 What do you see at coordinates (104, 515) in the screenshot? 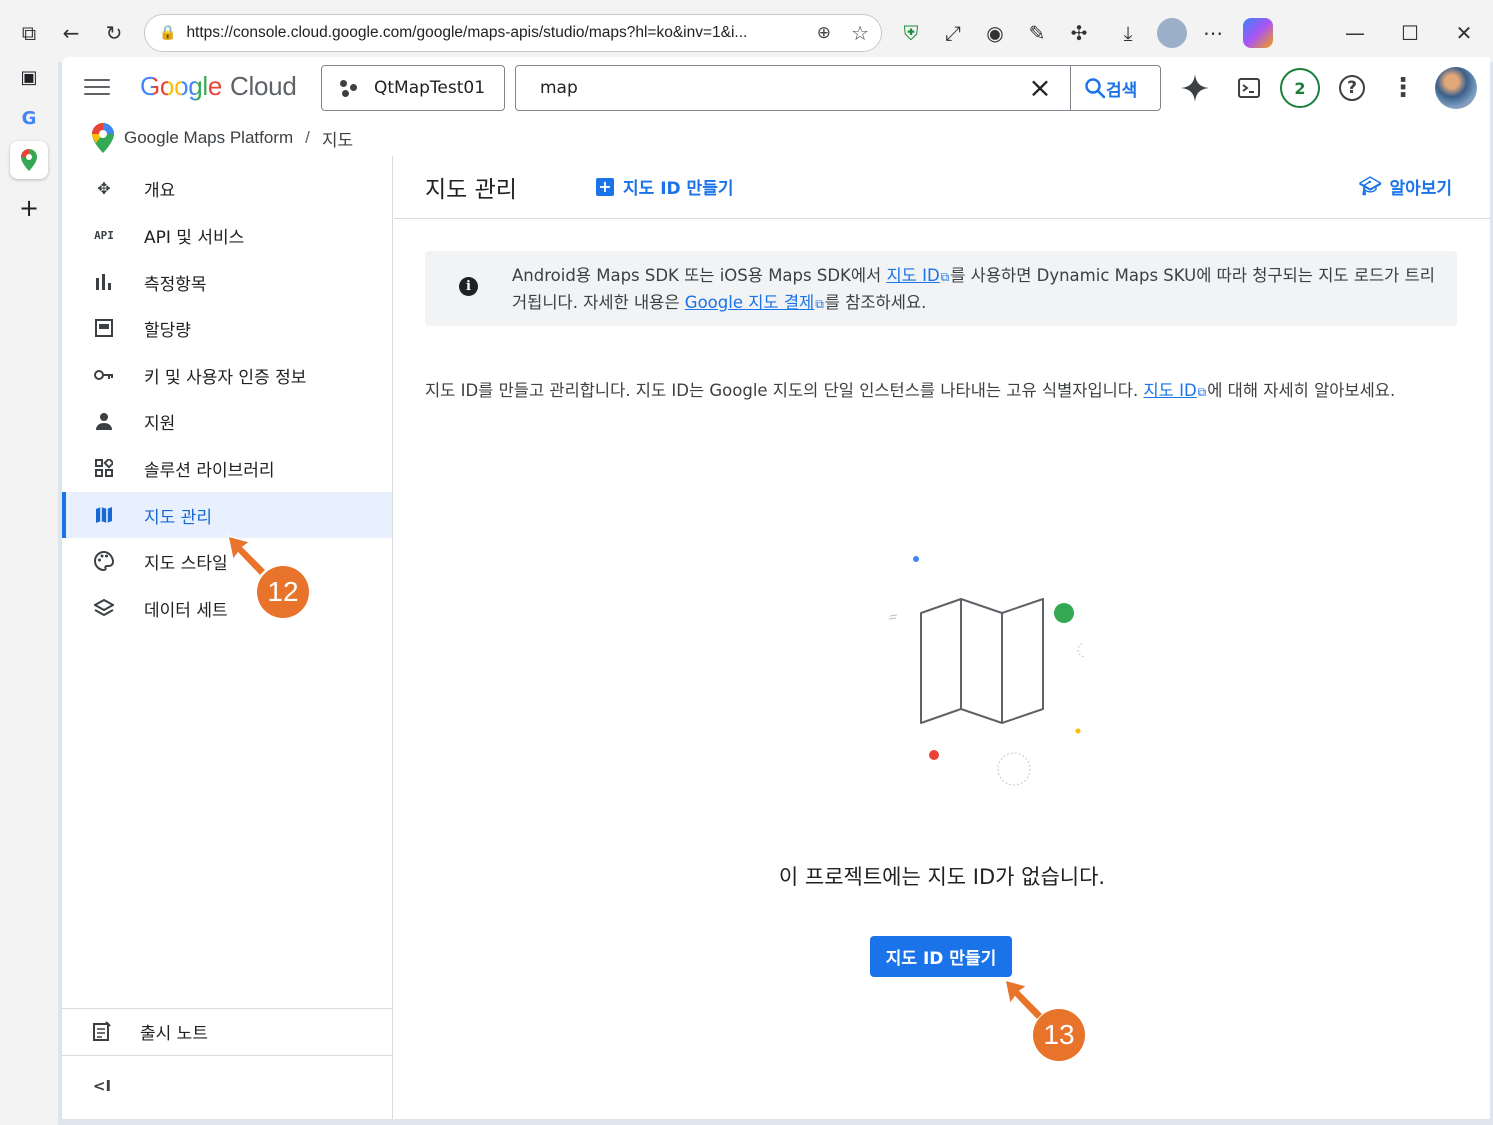
I see `map-icon` at bounding box center [104, 515].